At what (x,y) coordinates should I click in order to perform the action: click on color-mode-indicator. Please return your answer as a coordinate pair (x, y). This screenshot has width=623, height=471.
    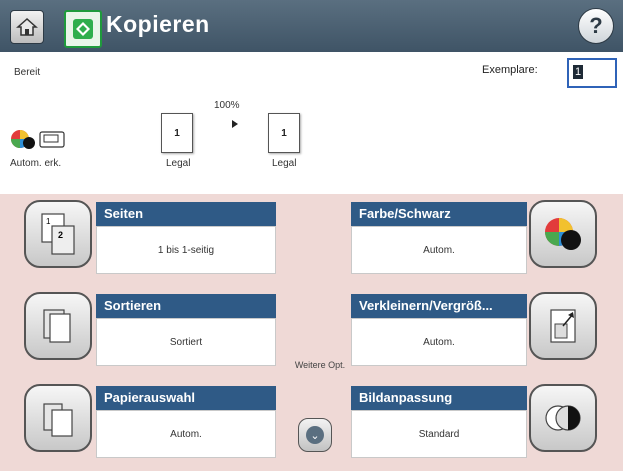
    Looking at the image, I should click on (40, 139).